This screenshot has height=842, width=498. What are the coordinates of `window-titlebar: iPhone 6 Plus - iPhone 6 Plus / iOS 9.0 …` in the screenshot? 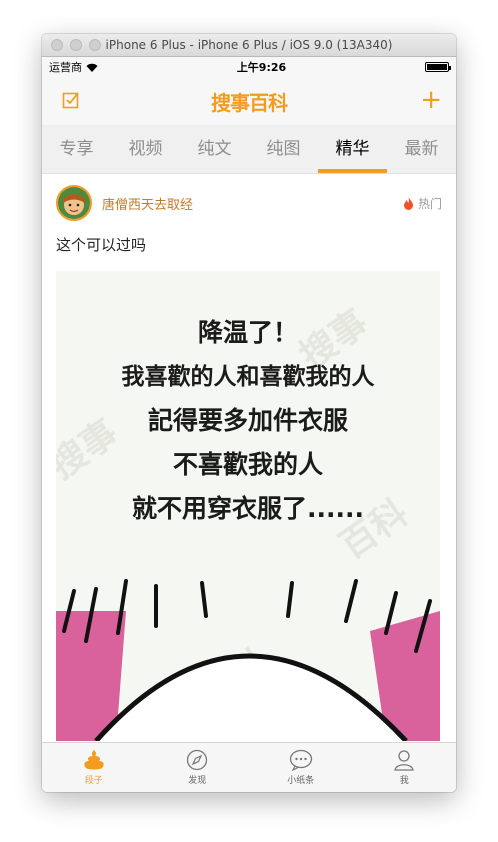 It's located at (249, 45).